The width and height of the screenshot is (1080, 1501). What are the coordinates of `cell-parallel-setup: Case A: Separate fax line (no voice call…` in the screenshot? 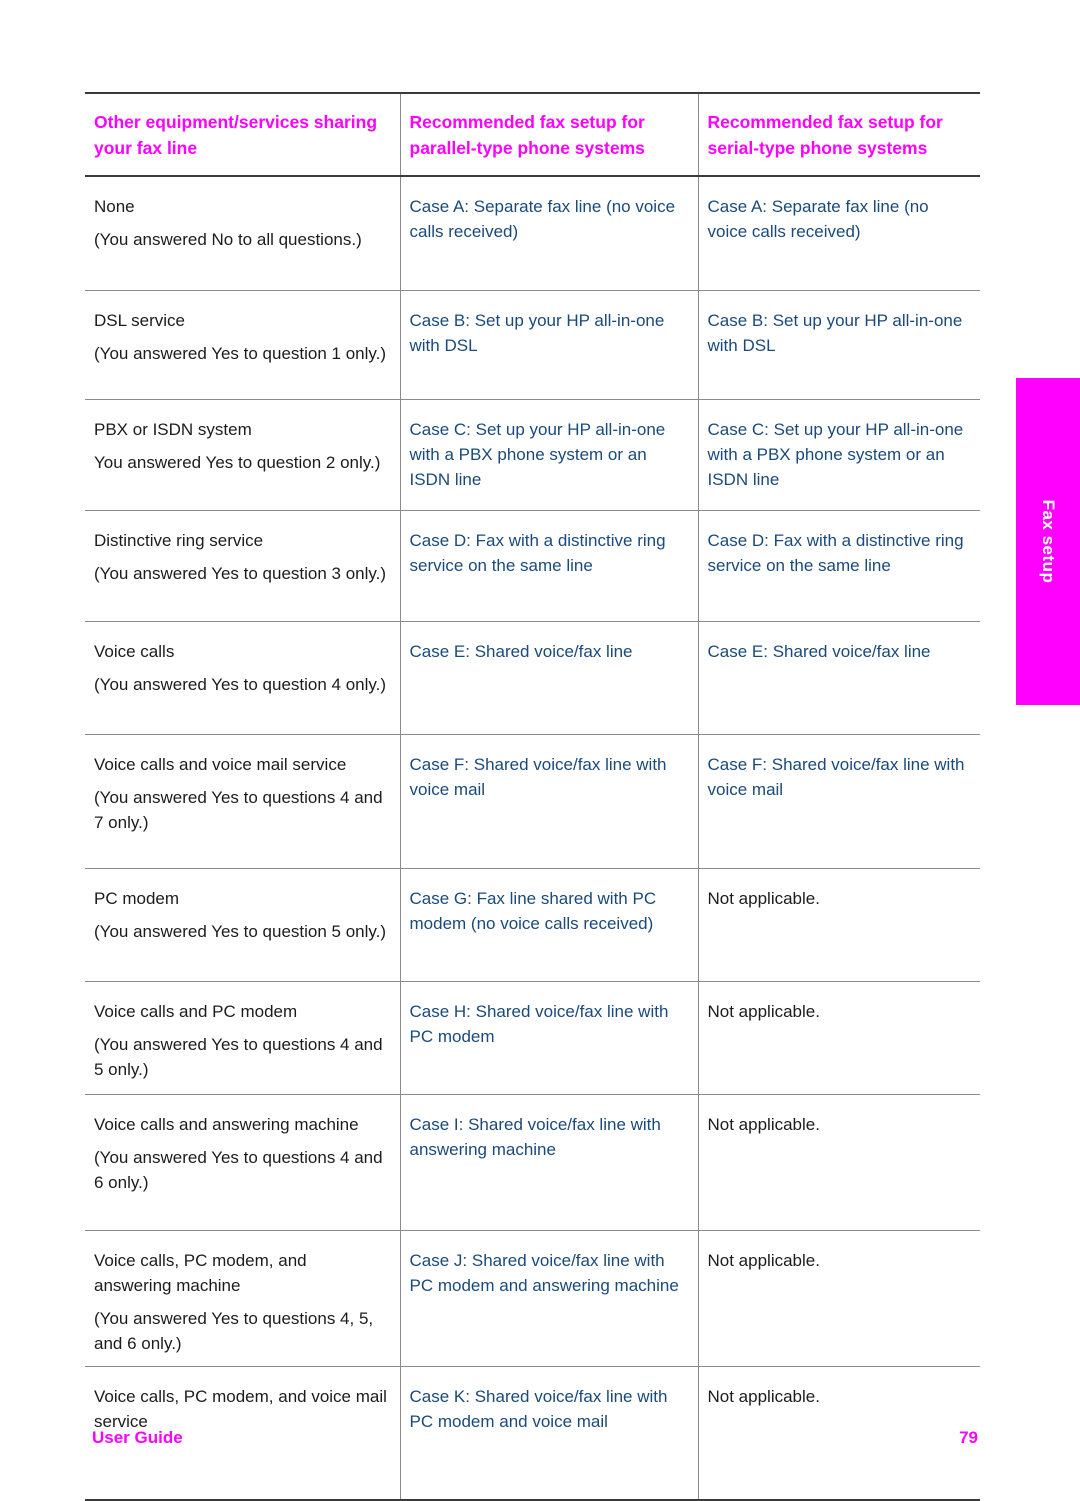 It's located at (549, 233).